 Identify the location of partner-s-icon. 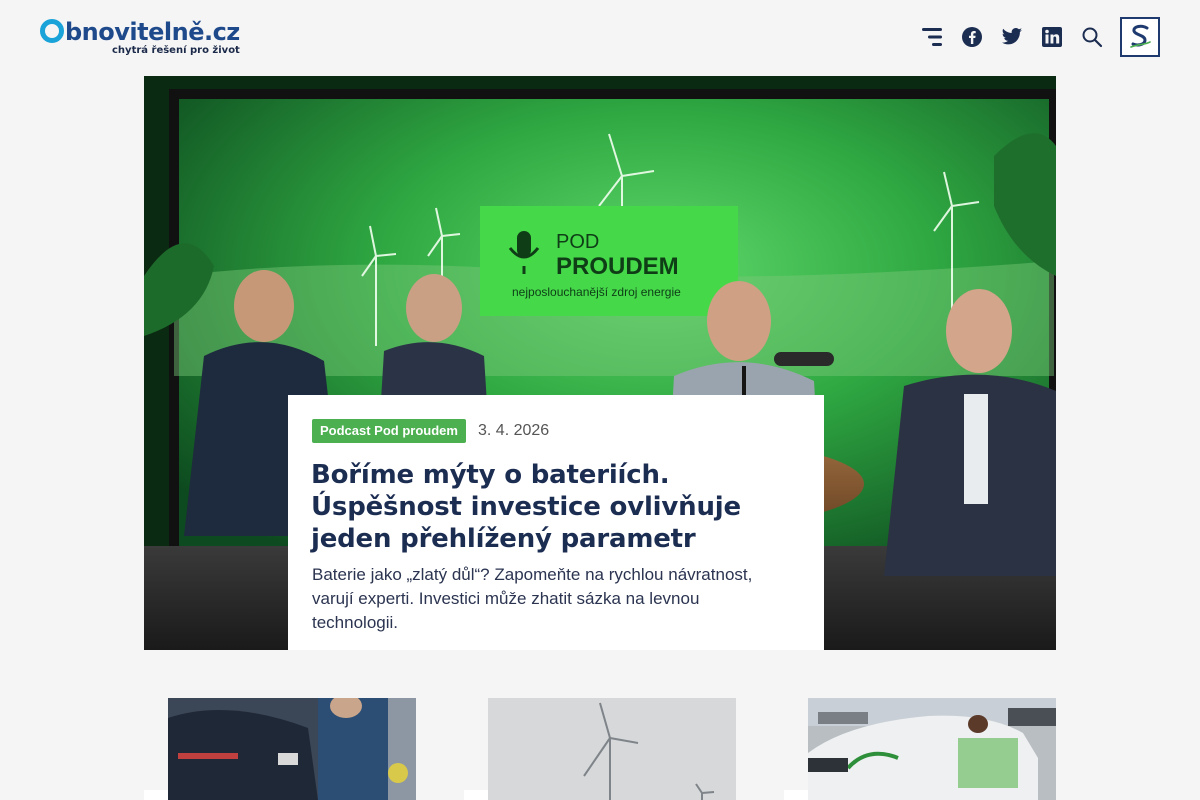
(1140, 36).